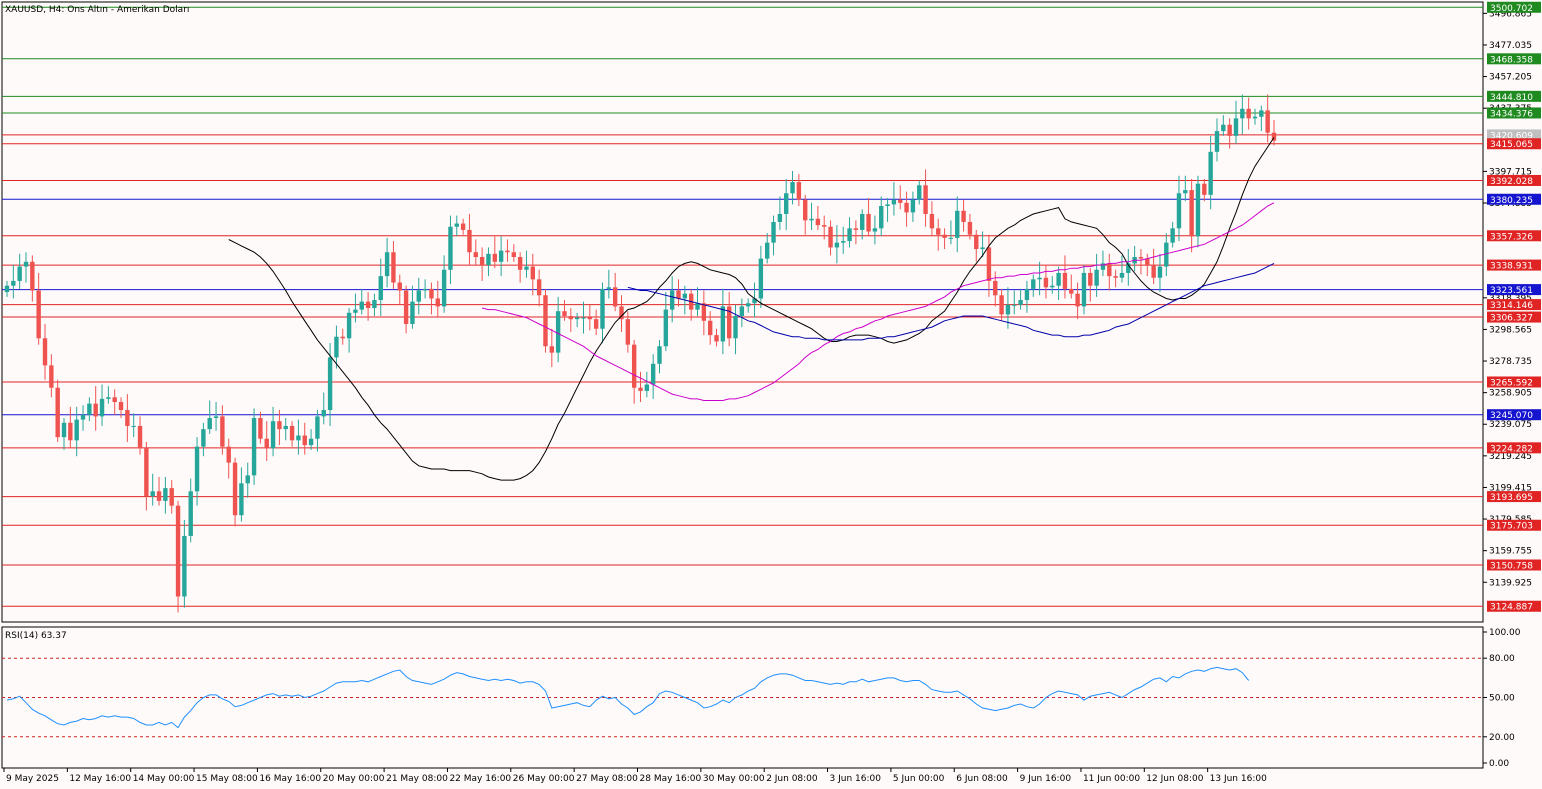 The image size is (1542, 789). What do you see at coordinates (1510, 46) in the screenshot?
I see `price-tick-label: 3477.035` at bounding box center [1510, 46].